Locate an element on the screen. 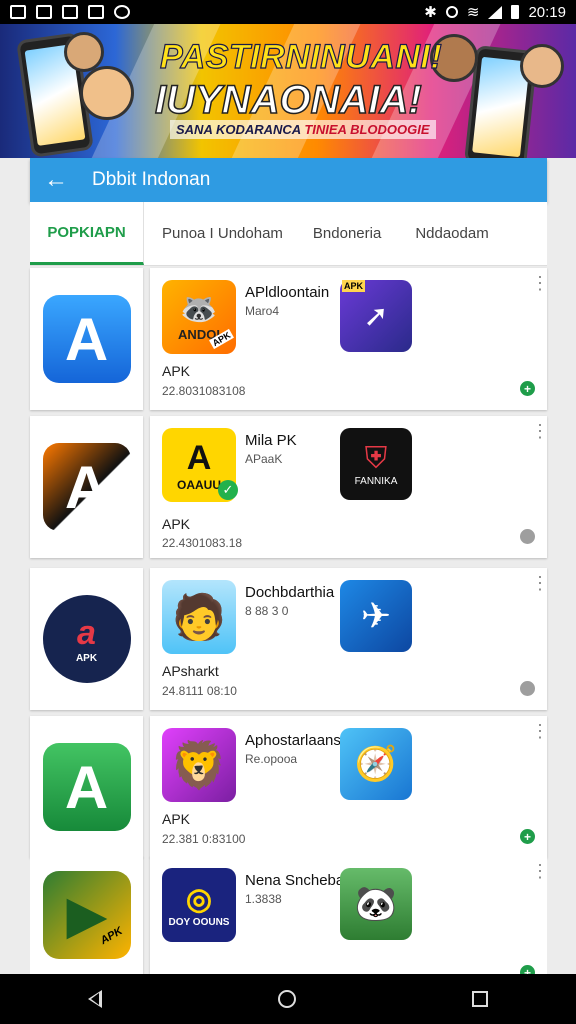 This screenshot has height=1024, width=576. apk-circle-icon: a APK is located at coordinates (86, 639).